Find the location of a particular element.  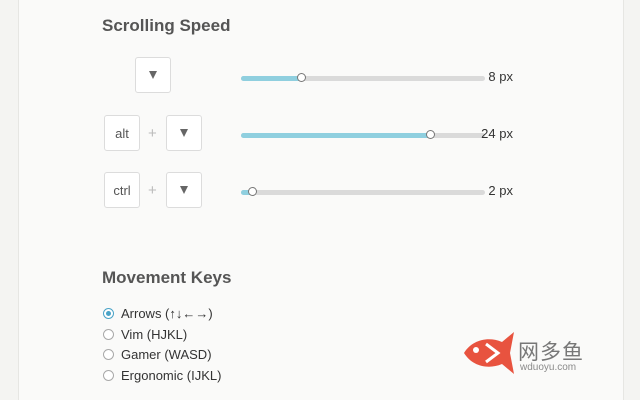

movement-option-vim: Vim (HJKL) is located at coordinates (145, 334).